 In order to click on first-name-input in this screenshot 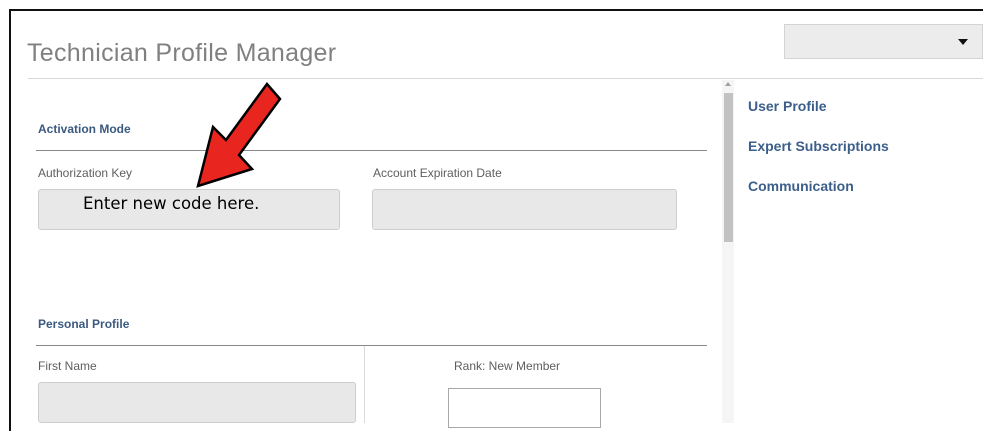, I will do `click(197, 402)`.